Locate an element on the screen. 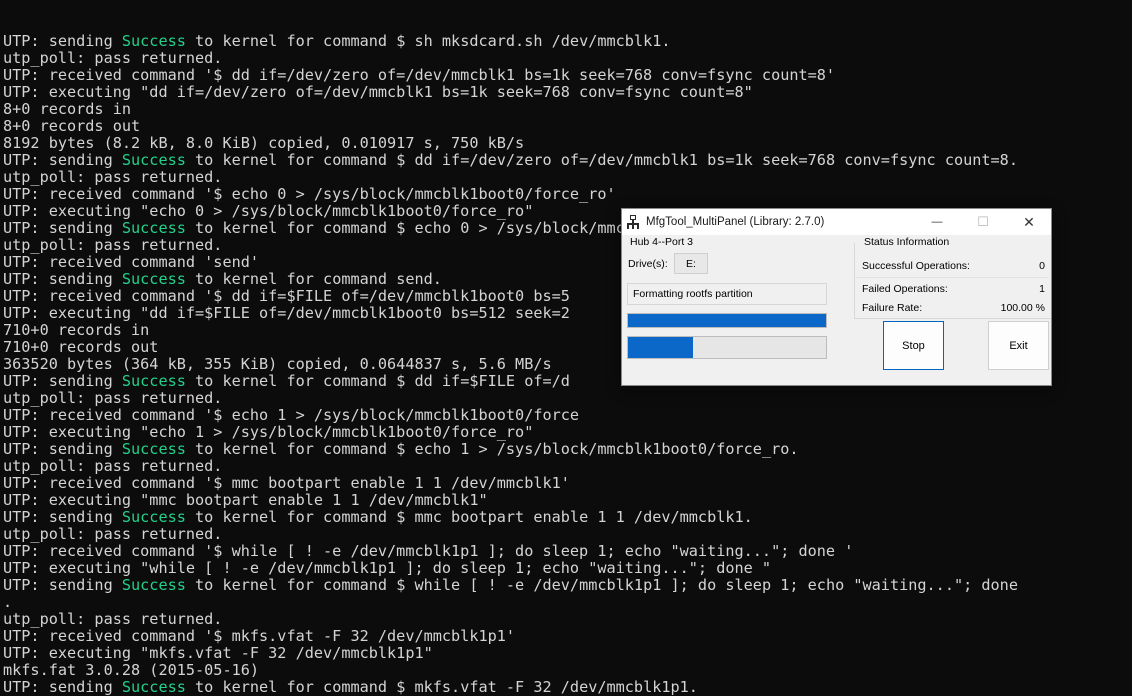  overall-progress-fill is located at coordinates (727, 320).